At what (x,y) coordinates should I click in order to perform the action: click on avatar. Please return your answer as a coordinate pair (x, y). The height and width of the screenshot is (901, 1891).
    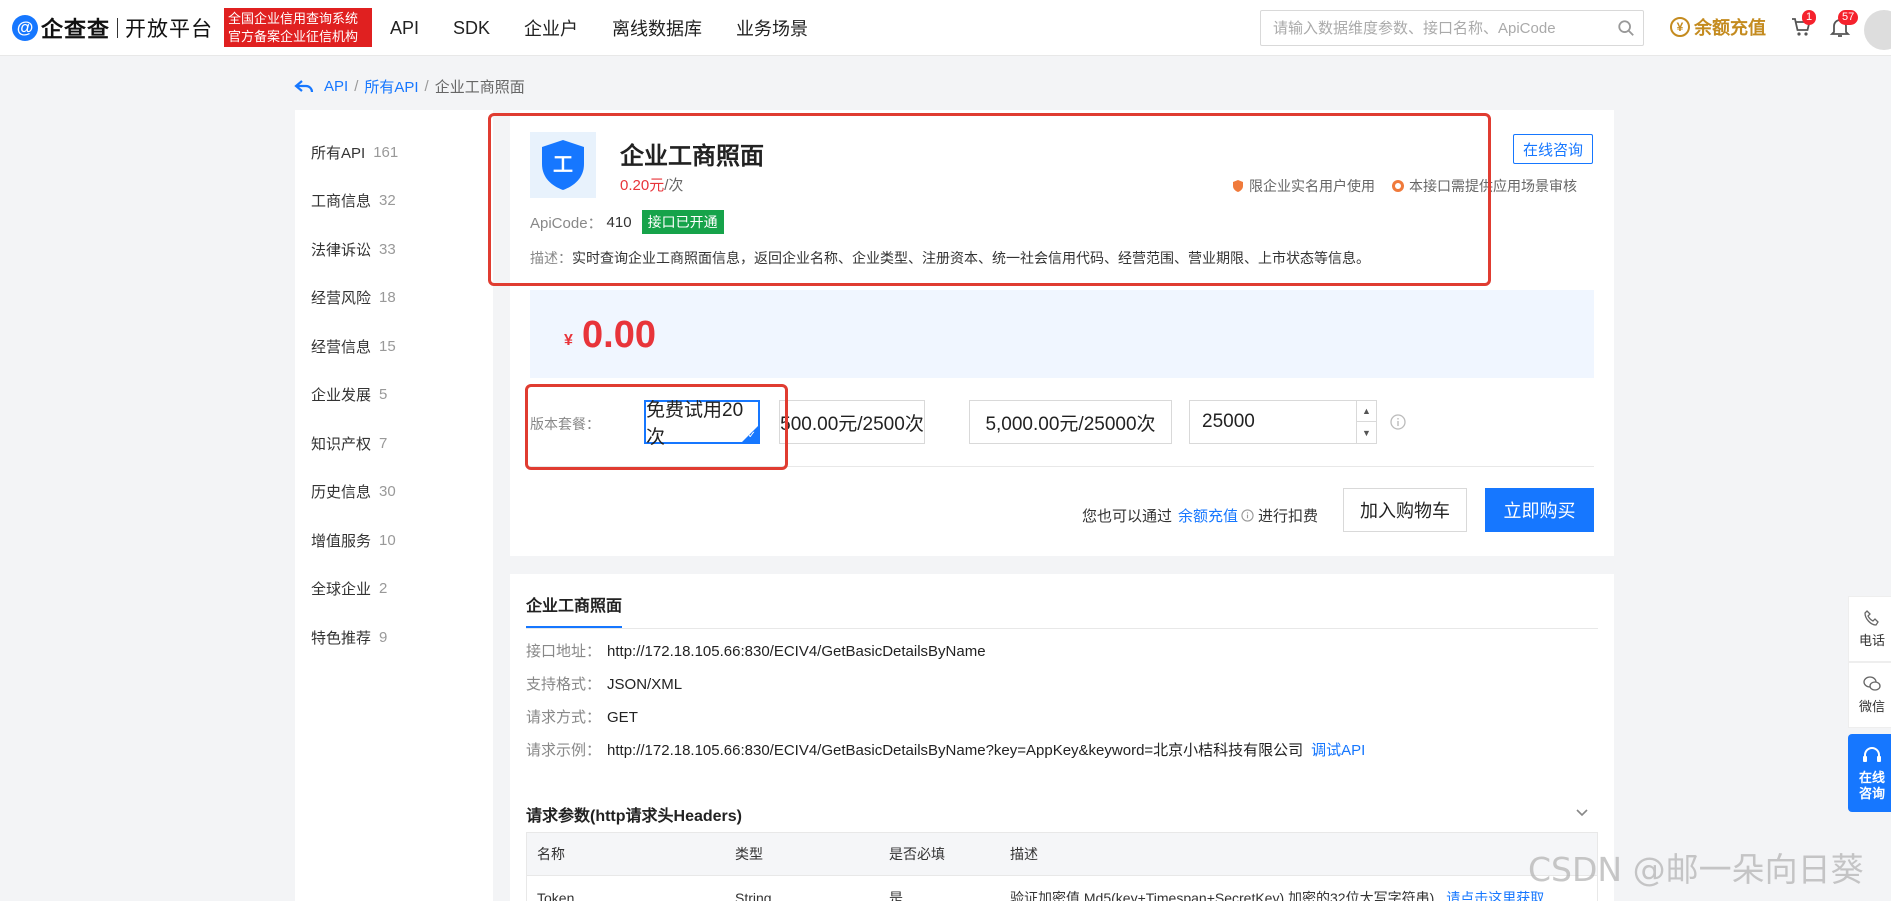
    Looking at the image, I should click on (1877, 30).